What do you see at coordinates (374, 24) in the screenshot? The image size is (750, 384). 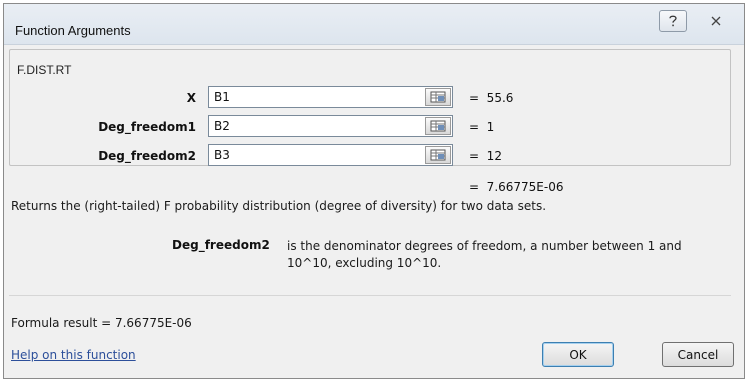 I see `title-bar: Function Arguments` at bounding box center [374, 24].